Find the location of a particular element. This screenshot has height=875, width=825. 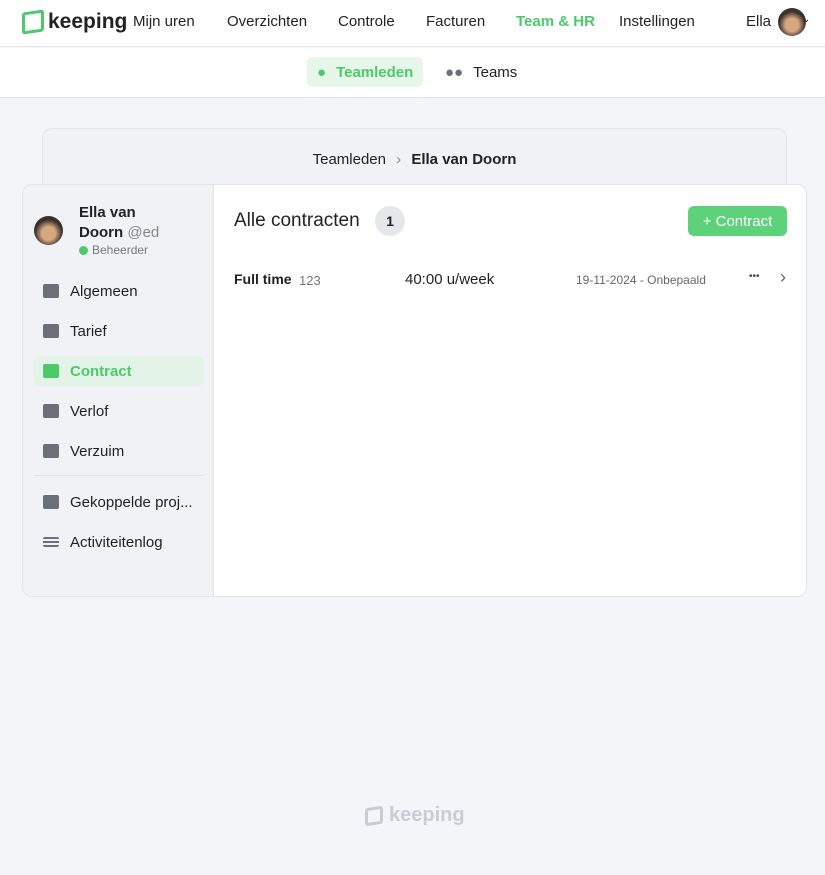

divider is located at coordinates (119, 475).